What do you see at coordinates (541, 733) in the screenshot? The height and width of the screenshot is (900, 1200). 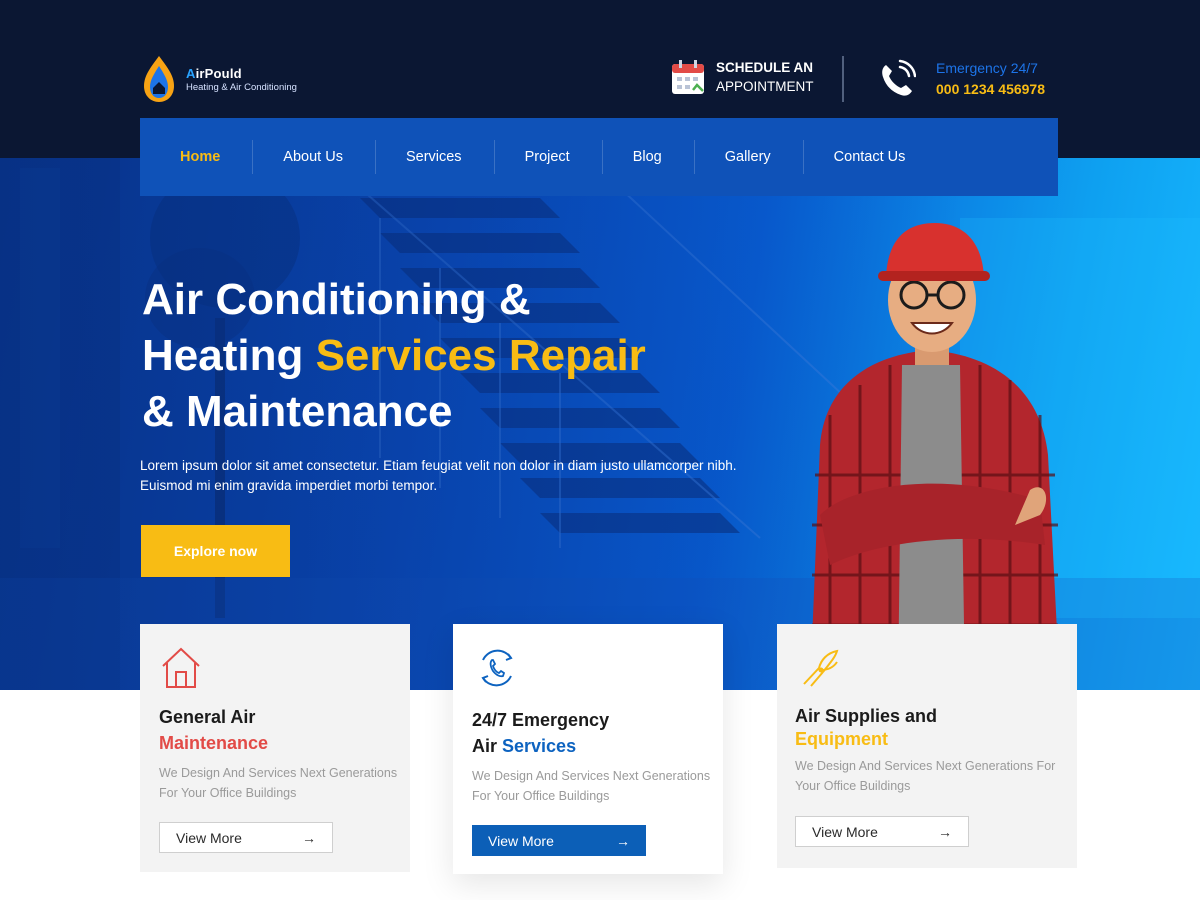 I see `card-title: 24/7 Emergency Air Services` at bounding box center [541, 733].